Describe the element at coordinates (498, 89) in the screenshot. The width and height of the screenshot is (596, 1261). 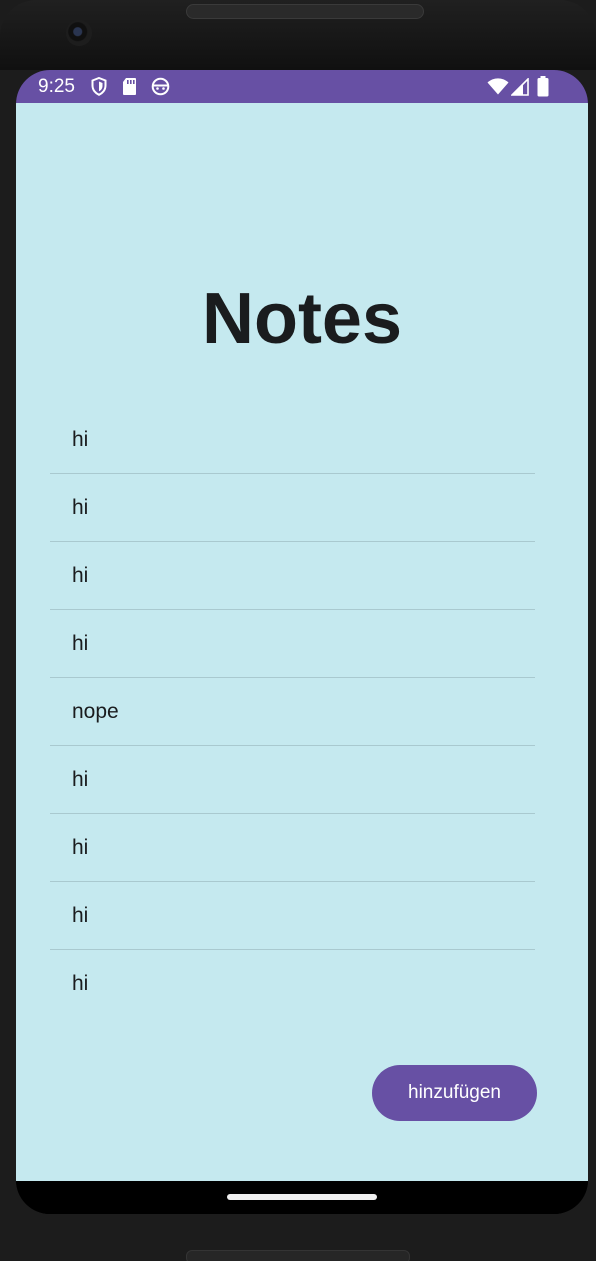
I see `wifi-icon` at that location.